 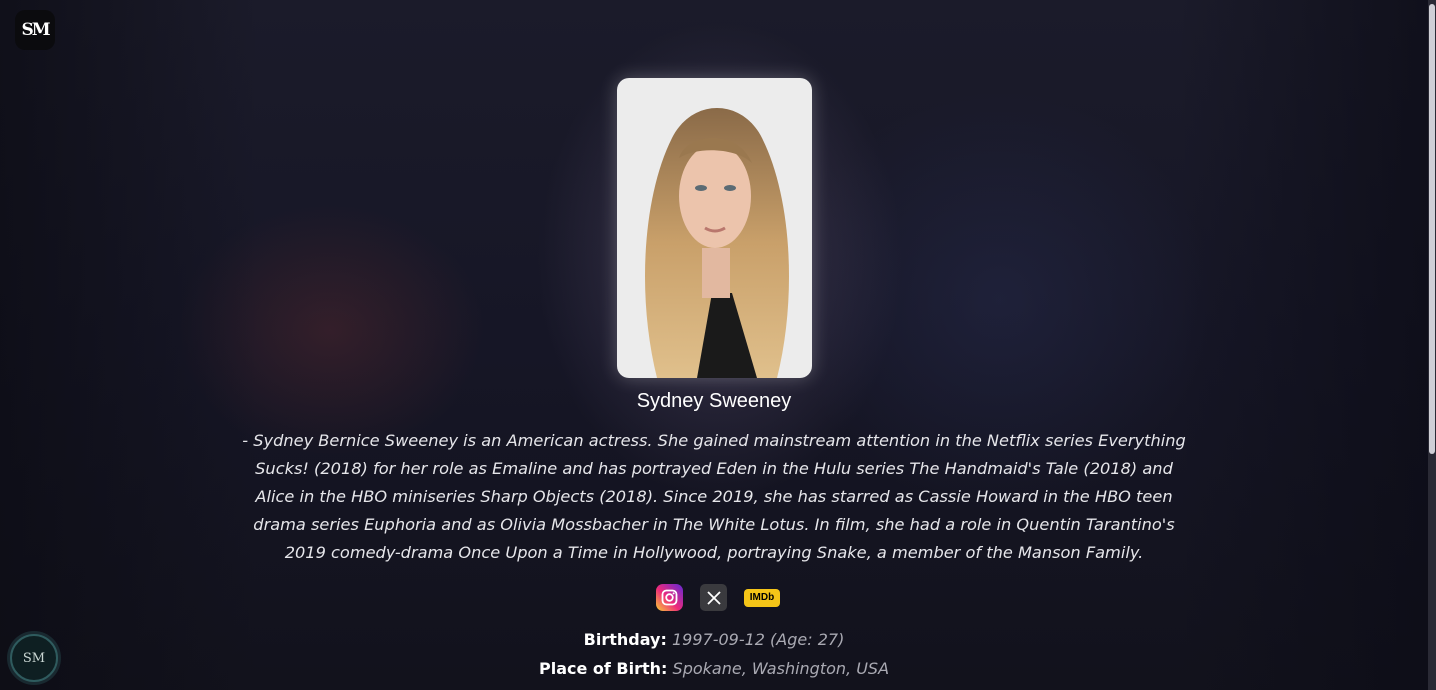 What do you see at coordinates (669, 597) in the screenshot?
I see `instagram-icon` at bounding box center [669, 597].